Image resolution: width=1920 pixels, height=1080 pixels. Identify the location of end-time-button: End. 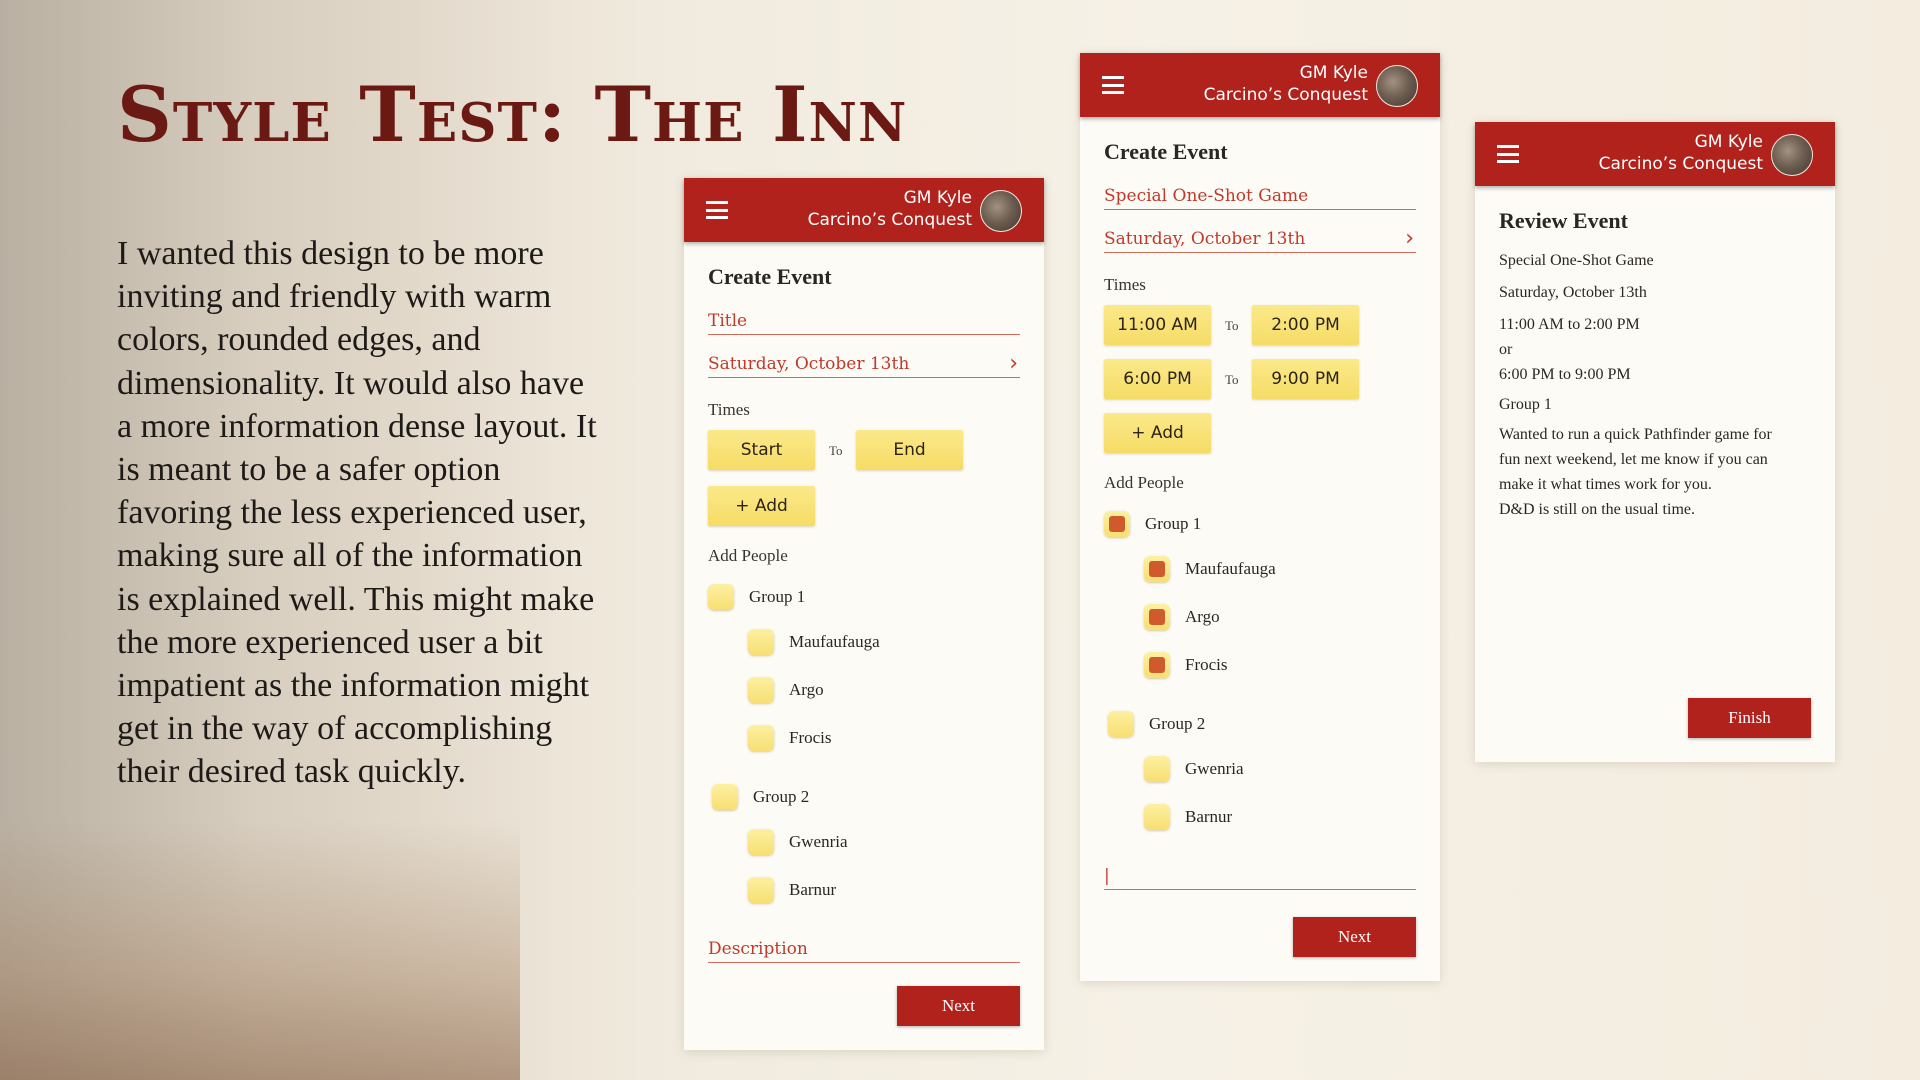
(909, 450).